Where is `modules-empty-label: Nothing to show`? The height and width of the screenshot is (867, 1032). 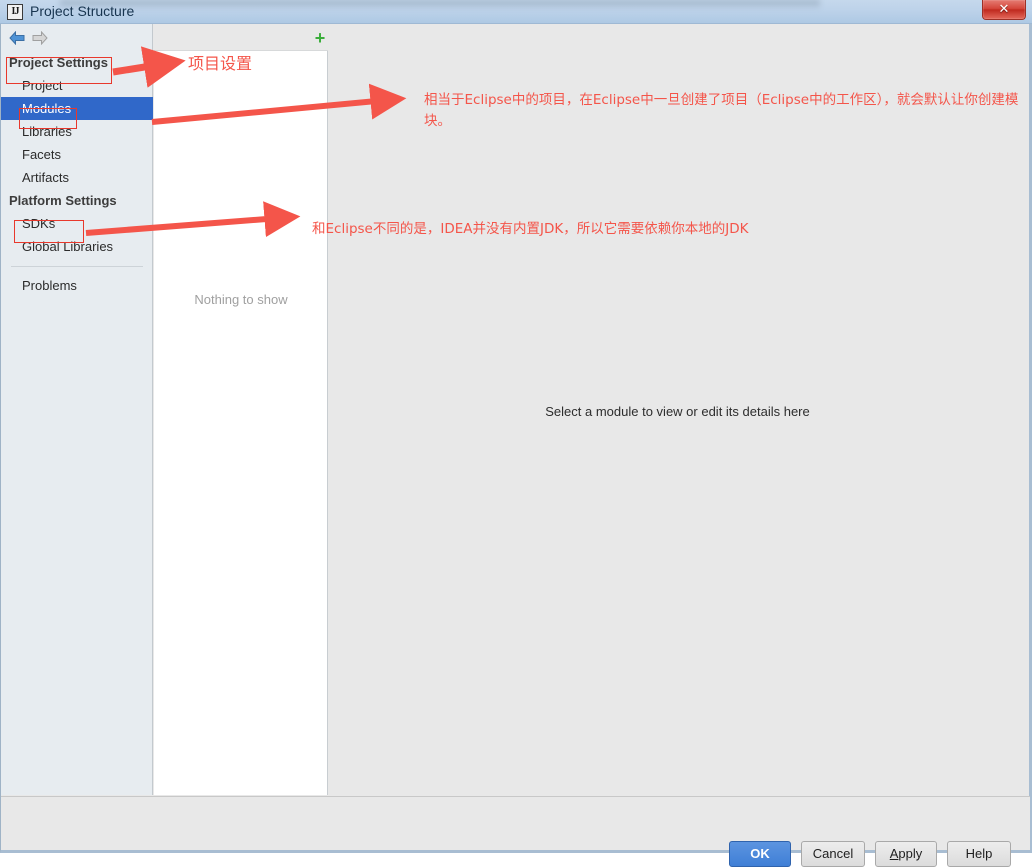 modules-empty-label: Nothing to show is located at coordinates (241, 299).